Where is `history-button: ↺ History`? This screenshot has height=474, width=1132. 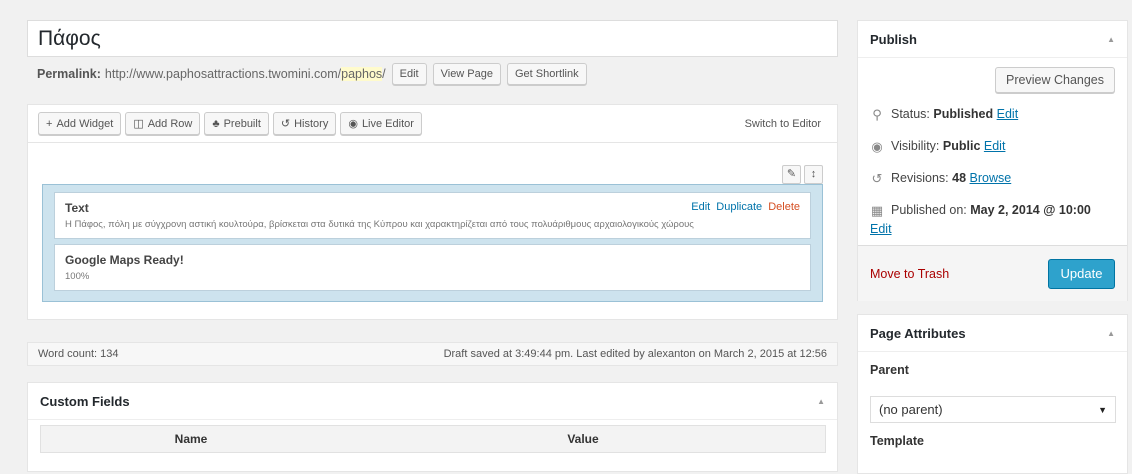 history-button: ↺ History is located at coordinates (304, 123).